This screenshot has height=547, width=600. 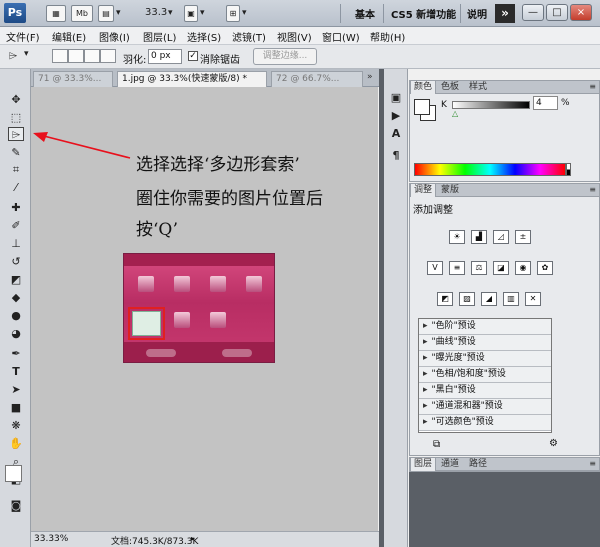 What do you see at coordinates (199, 352) in the screenshot?
I see `thumbnail-footer` at bounding box center [199, 352].